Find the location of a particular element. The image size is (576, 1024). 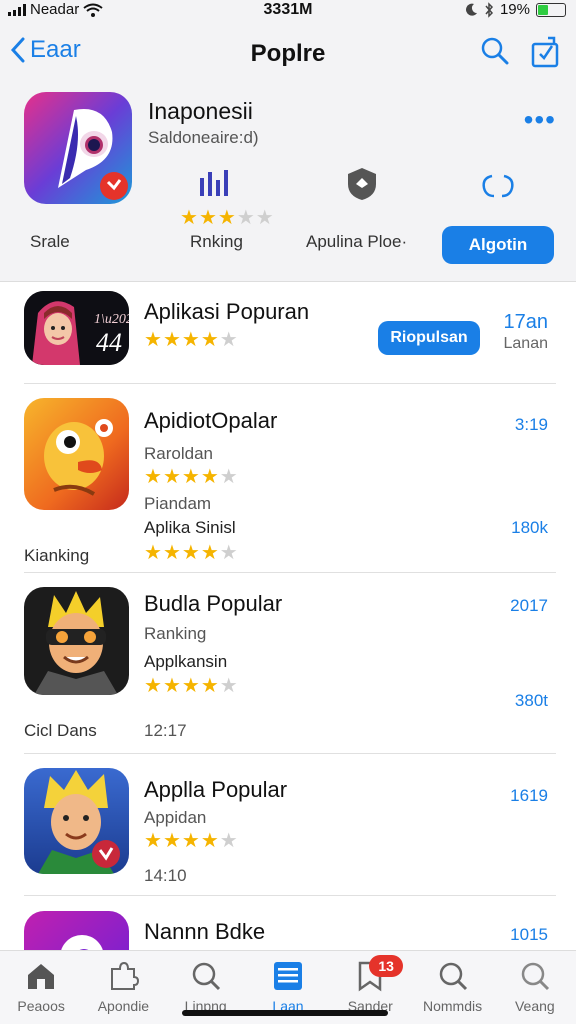

svg-text: 1\u202fgs is located at coordinates (111, 319).